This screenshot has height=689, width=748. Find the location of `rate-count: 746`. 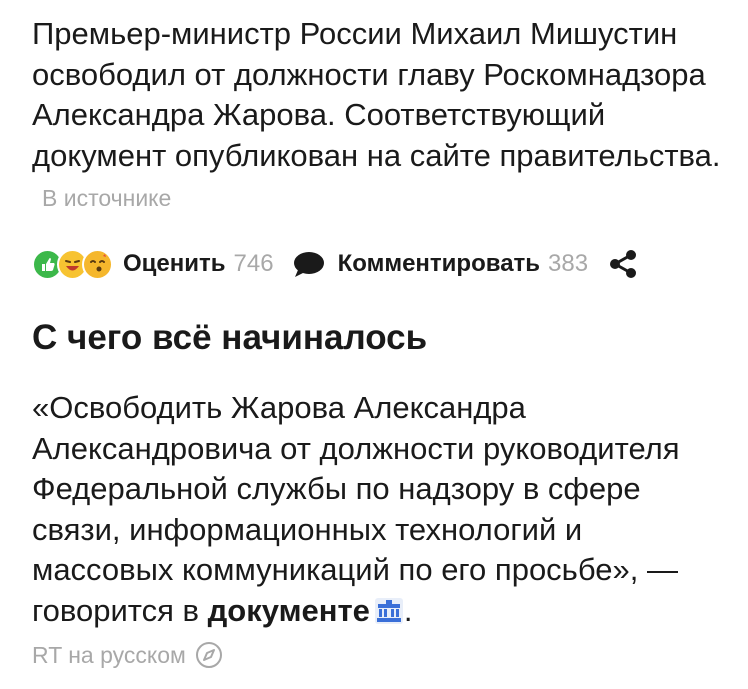

rate-count: 746 is located at coordinates (253, 263).